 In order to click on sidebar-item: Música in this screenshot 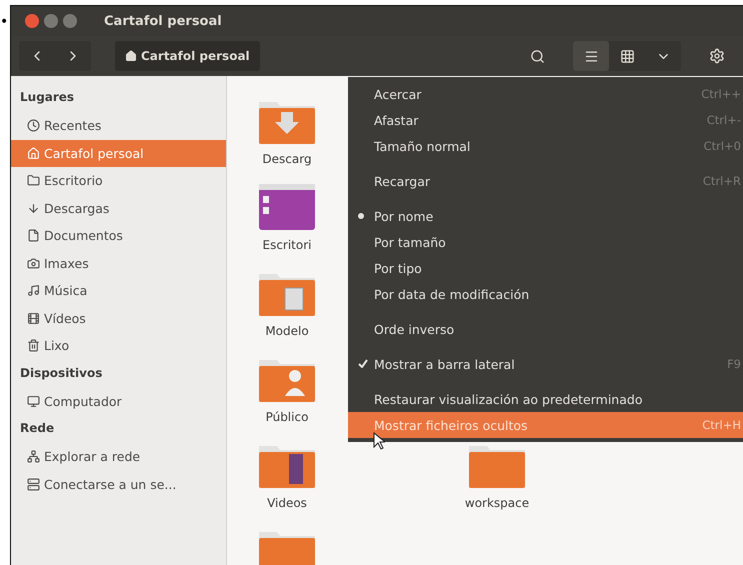, I will do `click(118, 290)`.